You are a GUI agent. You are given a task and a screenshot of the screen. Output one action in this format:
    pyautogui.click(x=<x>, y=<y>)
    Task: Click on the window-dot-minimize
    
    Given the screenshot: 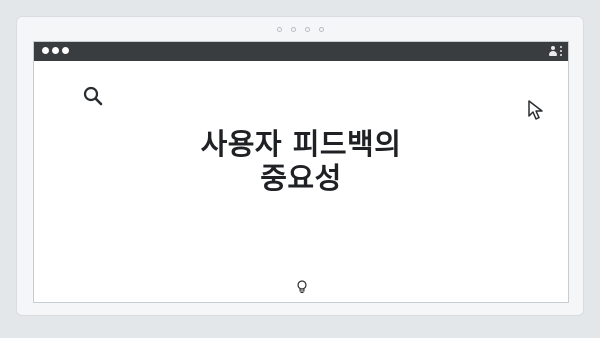 What is the action you would take?
    pyautogui.click(x=55, y=50)
    